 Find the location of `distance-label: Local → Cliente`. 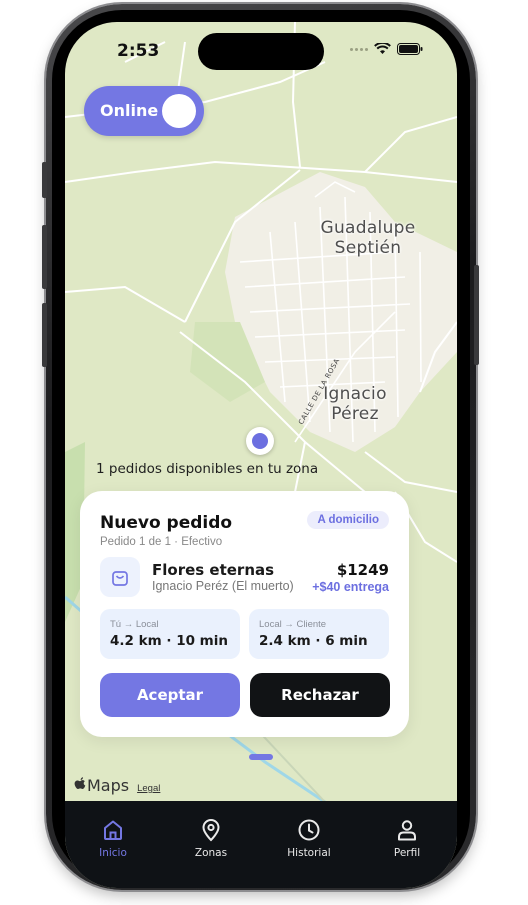

distance-label: Local → Cliente is located at coordinates (293, 624).